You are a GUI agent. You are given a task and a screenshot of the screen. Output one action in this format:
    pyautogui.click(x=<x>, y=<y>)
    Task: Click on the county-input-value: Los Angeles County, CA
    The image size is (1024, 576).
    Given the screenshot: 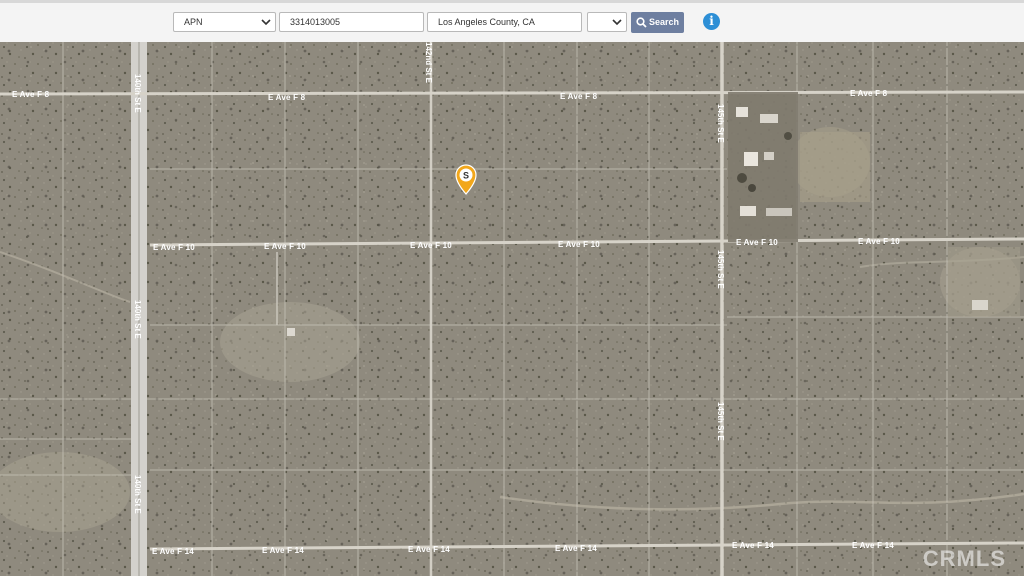 What is the action you would take?
    pyautogui.click(x=486, y=22)
    